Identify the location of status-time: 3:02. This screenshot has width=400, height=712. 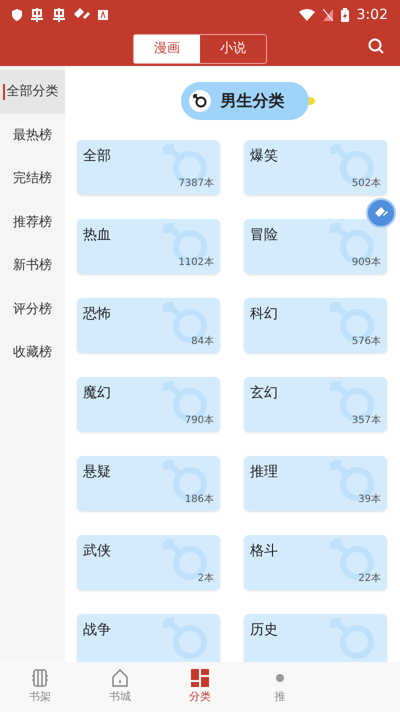
(372, 15).